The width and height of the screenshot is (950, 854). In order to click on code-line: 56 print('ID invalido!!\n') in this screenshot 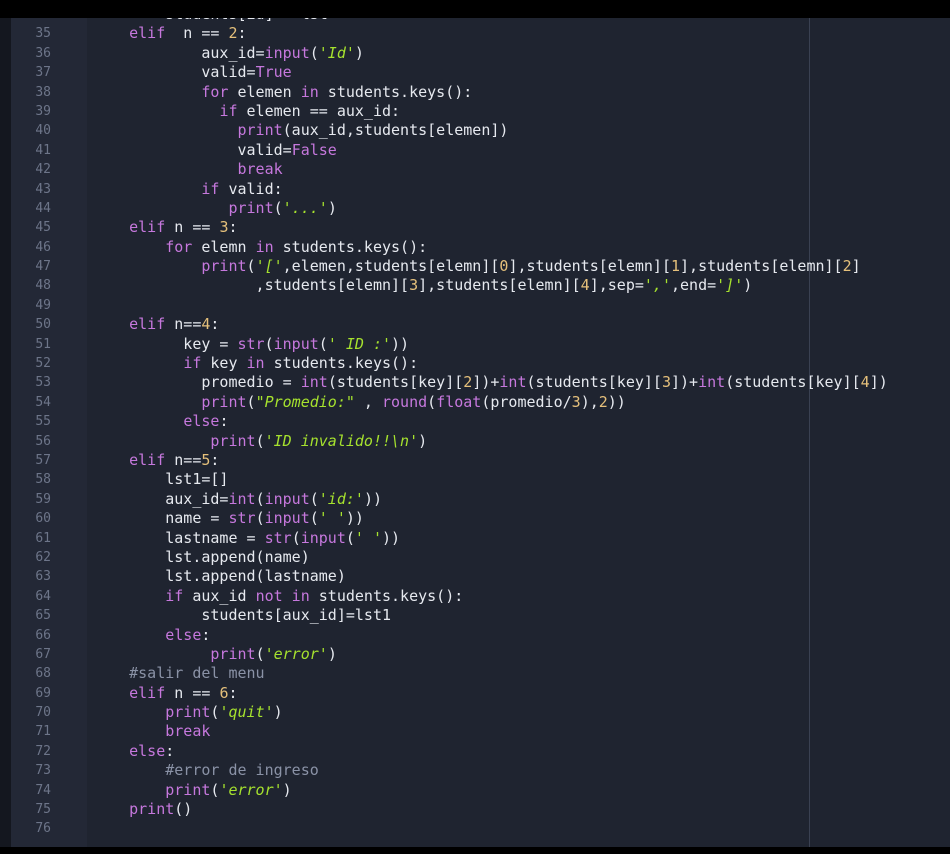, I will do `click(475, 441)`.